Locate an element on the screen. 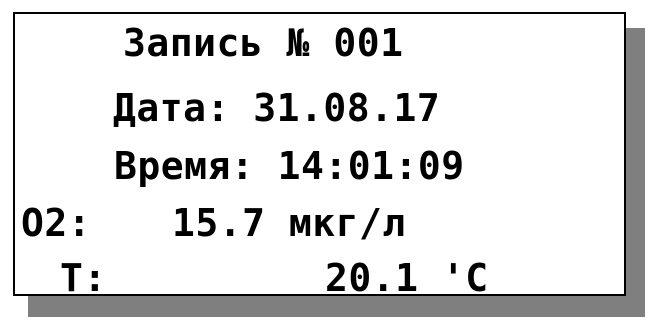 This screenshot has height=321, width=650. o2-label: O2: is located at coordinates (56, 223).